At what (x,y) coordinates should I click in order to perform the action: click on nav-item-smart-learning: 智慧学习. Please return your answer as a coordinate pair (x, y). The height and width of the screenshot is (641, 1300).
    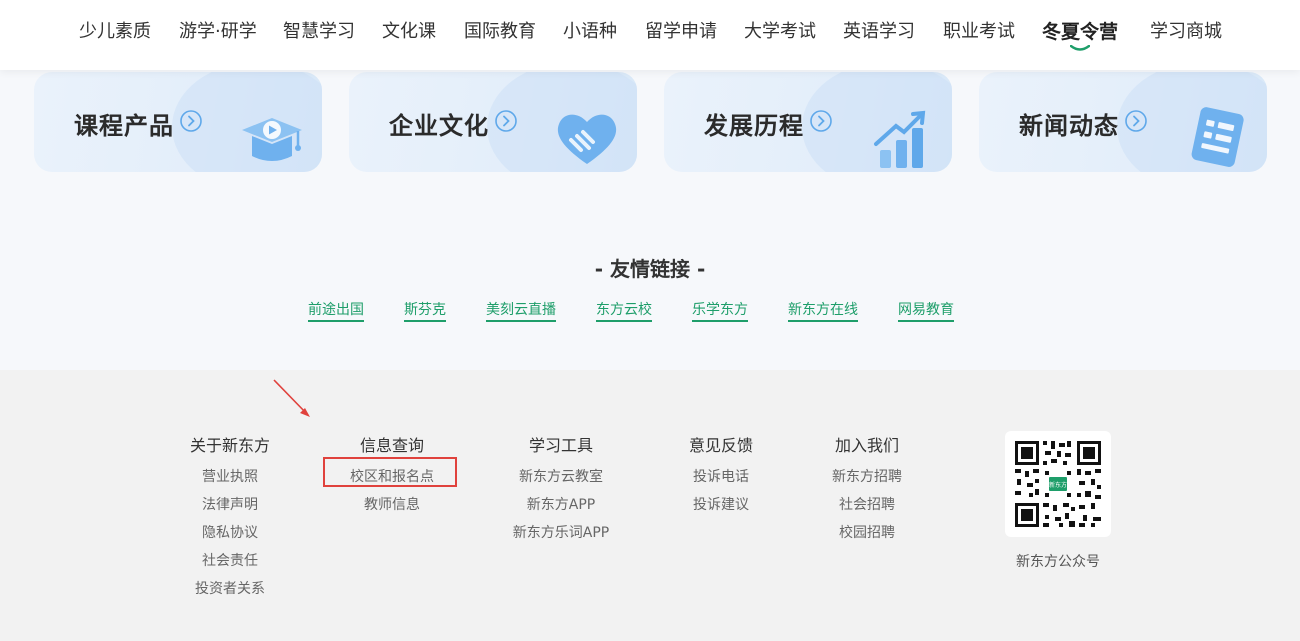
    Looking at the image, I should click on (319, 32).